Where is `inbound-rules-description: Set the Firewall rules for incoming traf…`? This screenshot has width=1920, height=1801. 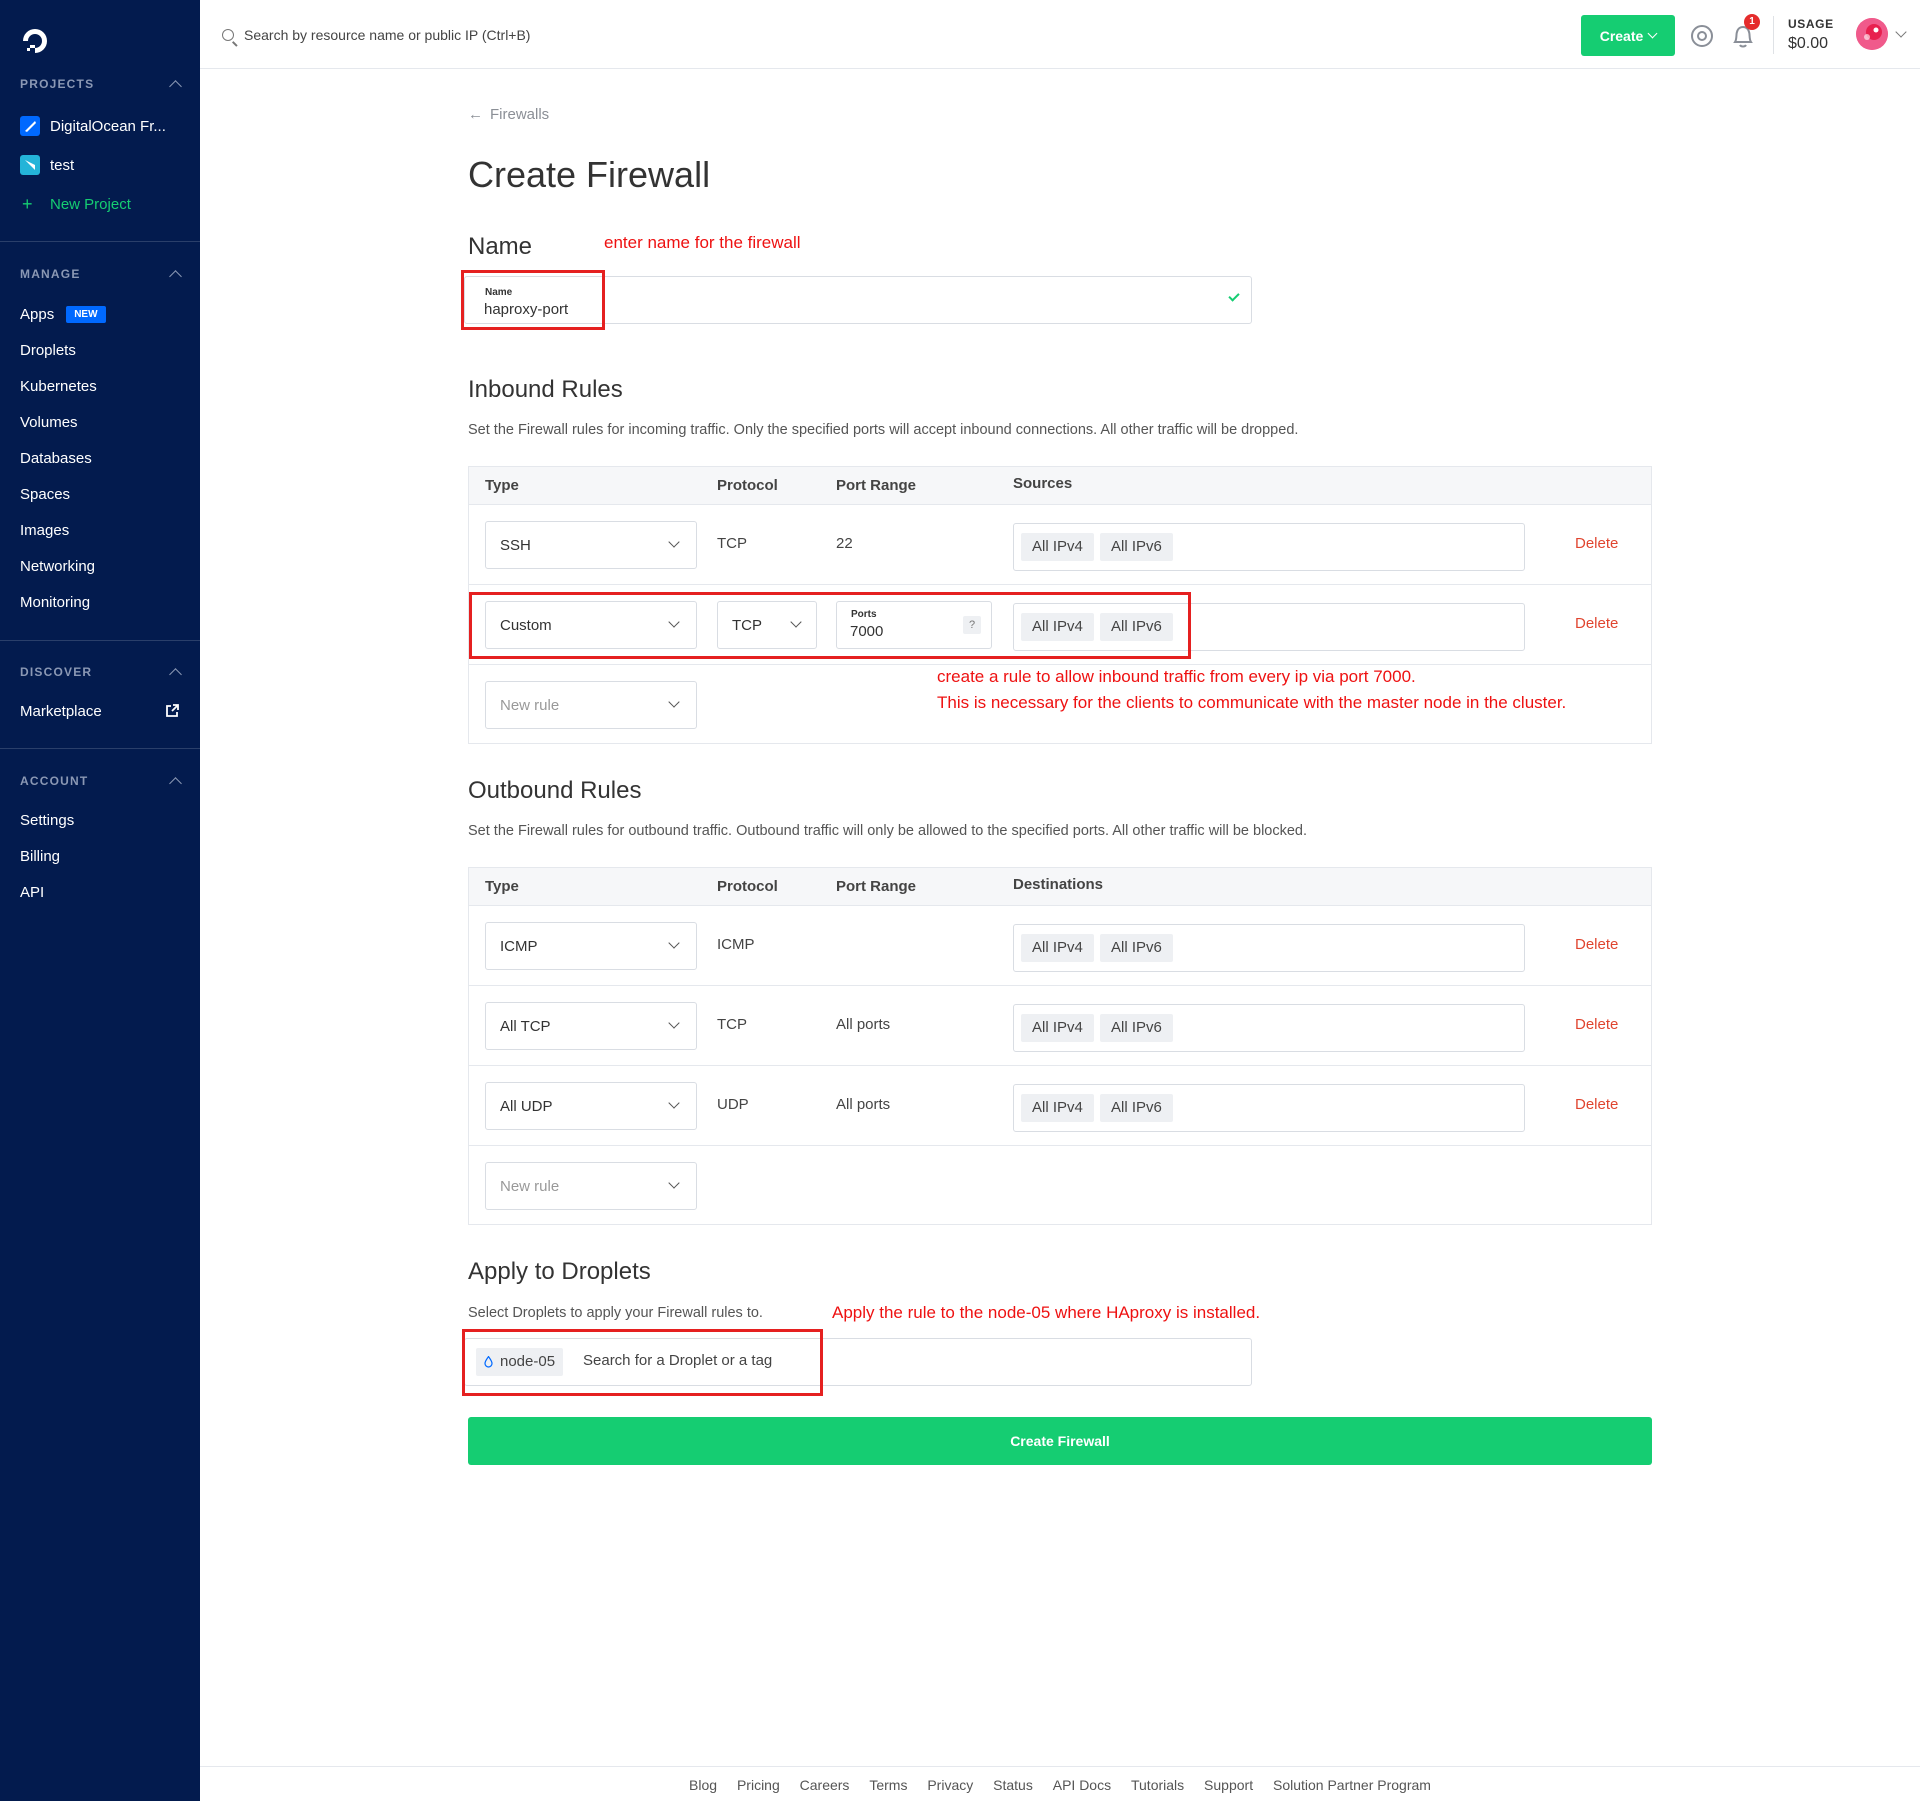 inbound-rules-description: Set the Firewall rules for incoming traf… is located at coordinates (883, 430).